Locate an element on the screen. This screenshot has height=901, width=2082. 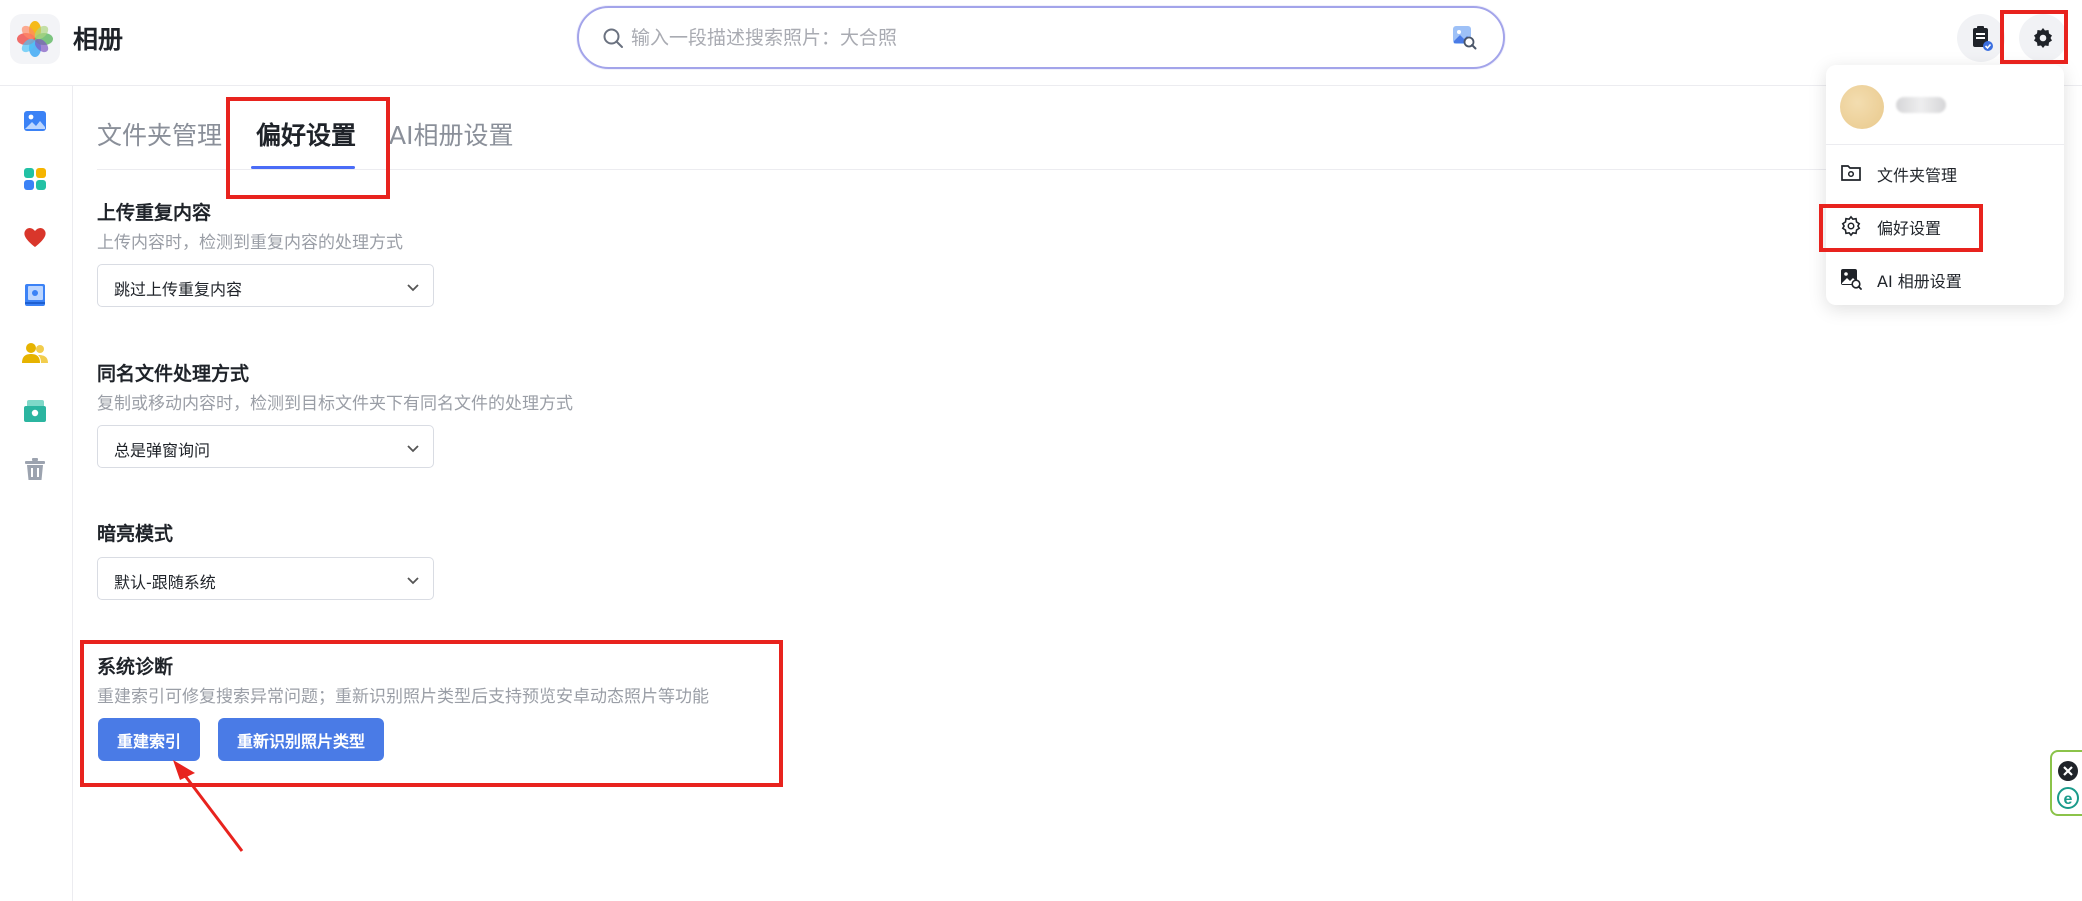
active-tab-indicator is located at coordinates (303, 167).